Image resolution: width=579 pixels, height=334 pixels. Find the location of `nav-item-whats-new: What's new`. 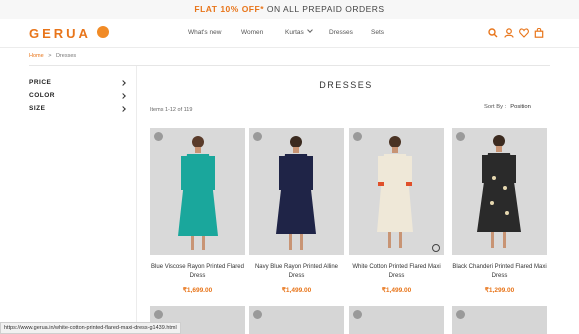

nav-item-whats-new: What's new is located at coordinates (204, 32).